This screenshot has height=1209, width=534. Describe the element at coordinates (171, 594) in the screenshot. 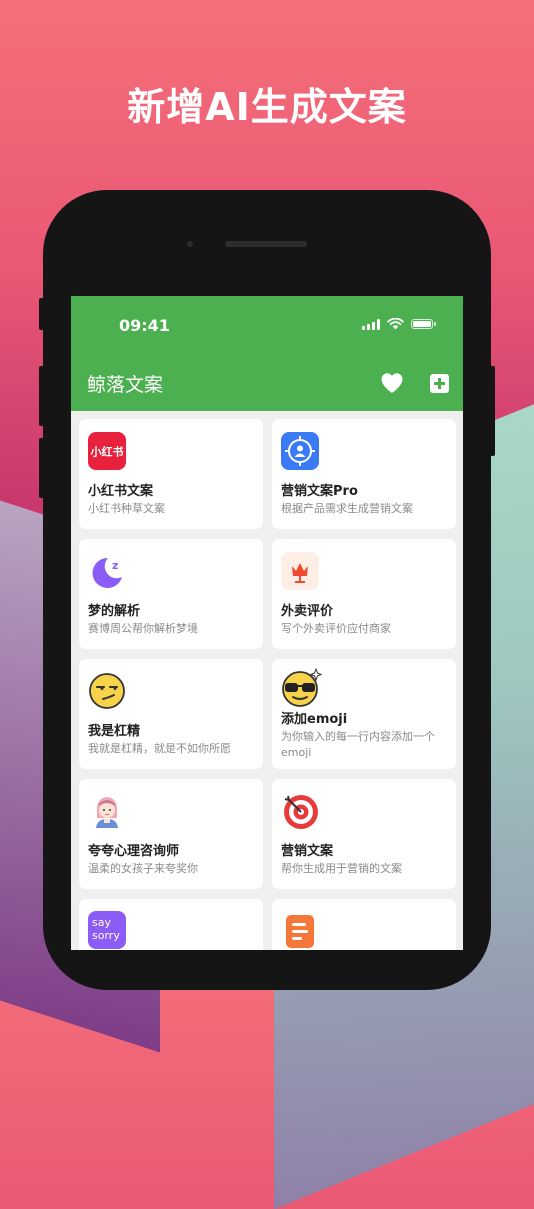

I see `card-dream-analysis: z 梦的解析 赛博周公帮你解析梦境` at that location.